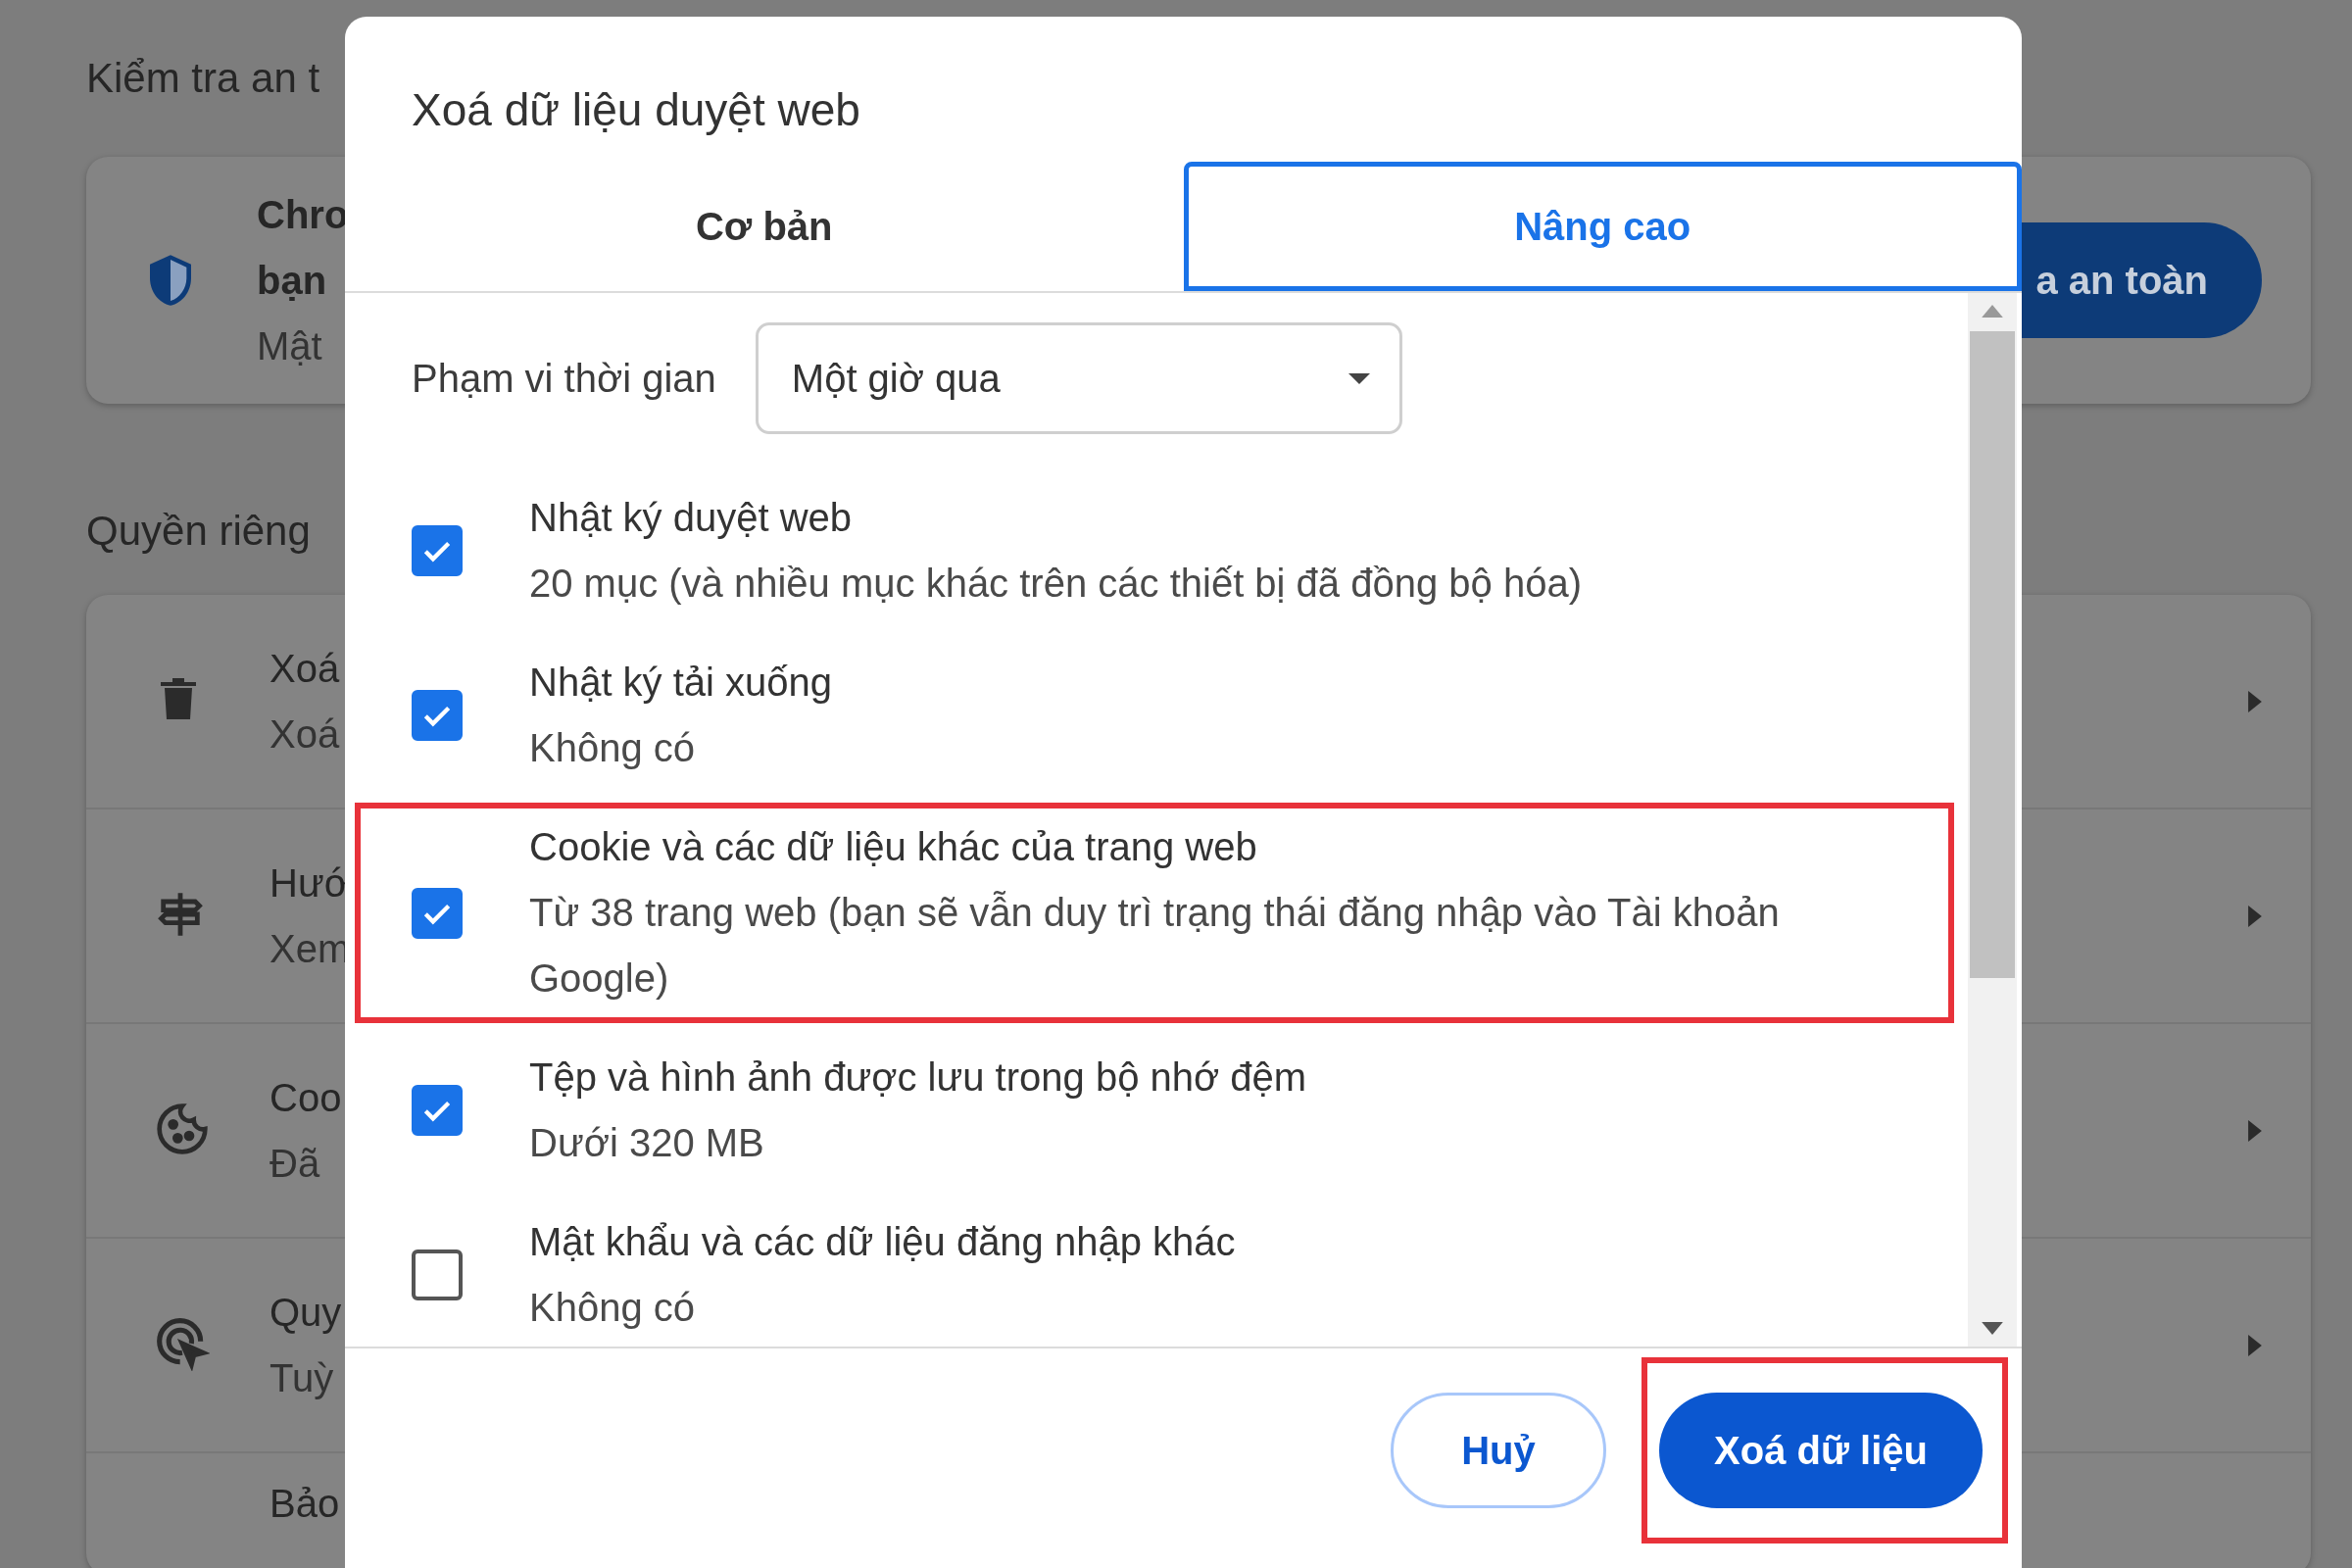 Image resolution: width=2352 pixels, height=1568 pixels. What do you see at coordinates (203, 78) in the screenshot?
I see `section-heading: Kiểm tra an t` at bounding box center [203, 78].